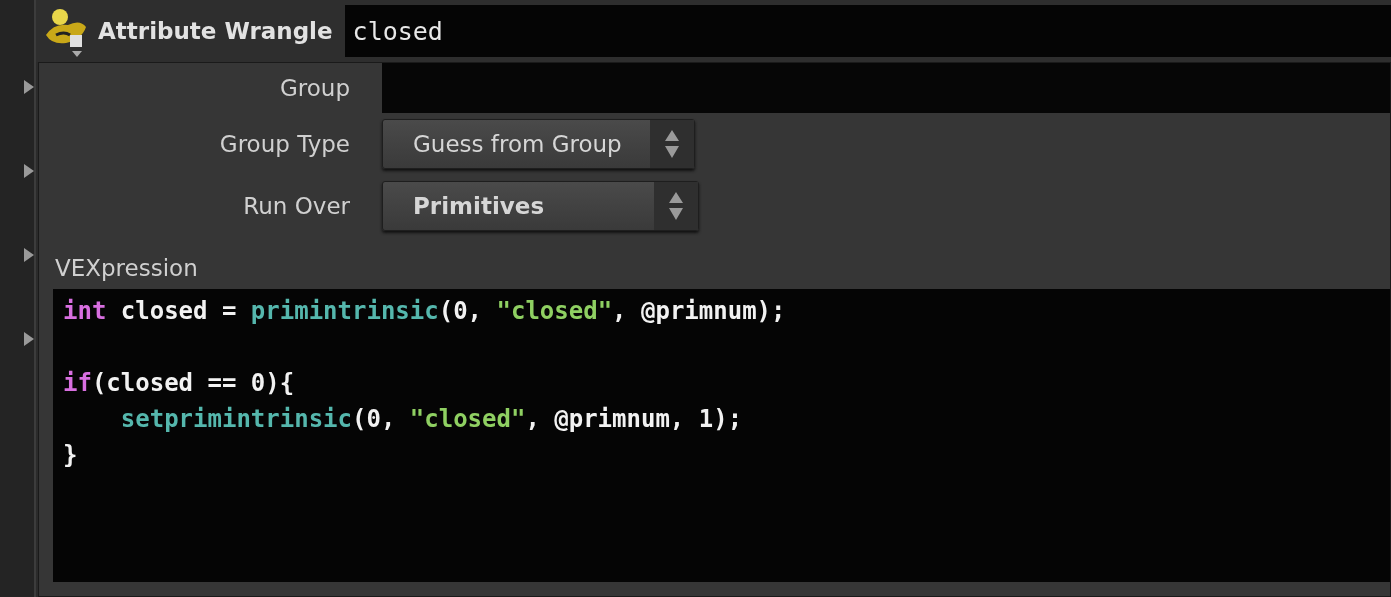 This screenshot has height=597, width=1391. I want to click on section-label: VEXpression, so click(127, 268).